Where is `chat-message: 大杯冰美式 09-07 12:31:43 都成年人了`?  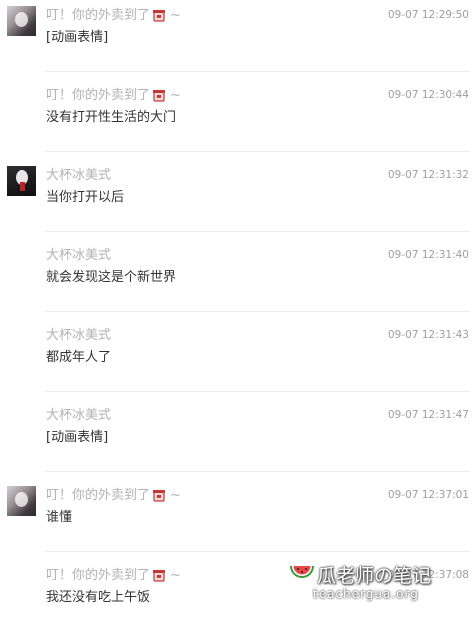
chat-message: 大杯冰美式 09-07 12:31:43 都成年人了 is located at coordinates (237, 360).